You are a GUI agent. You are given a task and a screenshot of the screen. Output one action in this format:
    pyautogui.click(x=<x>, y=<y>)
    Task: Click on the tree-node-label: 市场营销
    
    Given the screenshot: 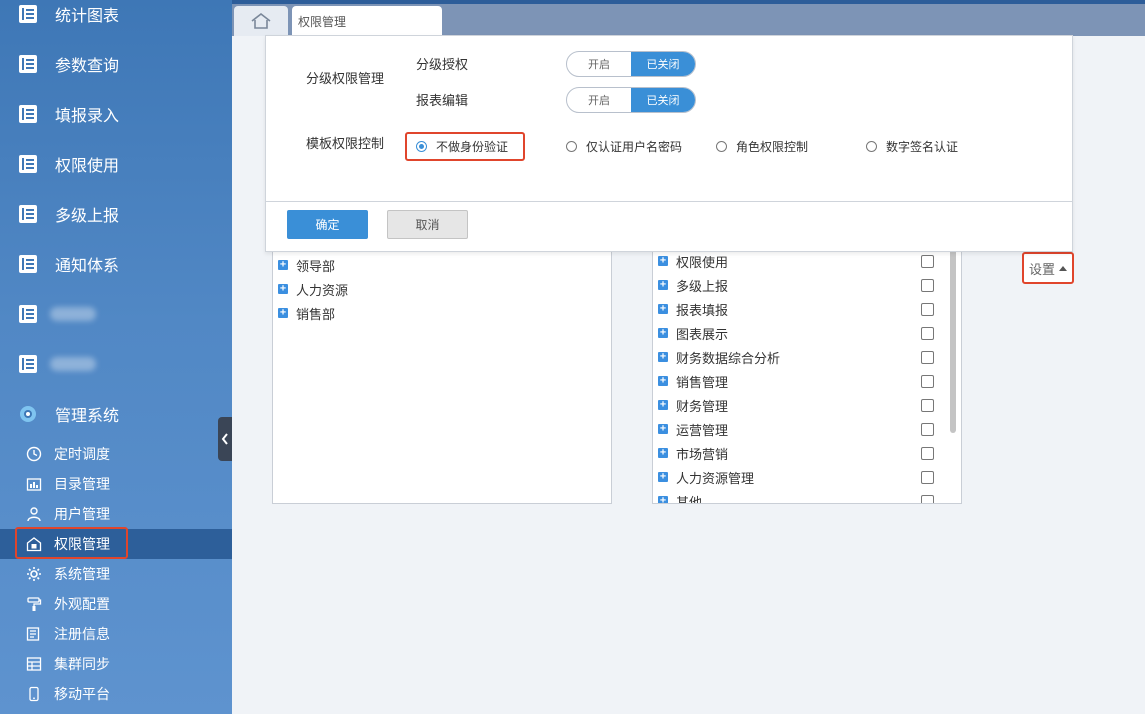 What is the action you would take?
    pyautogui.click(x=702, y=455)
    